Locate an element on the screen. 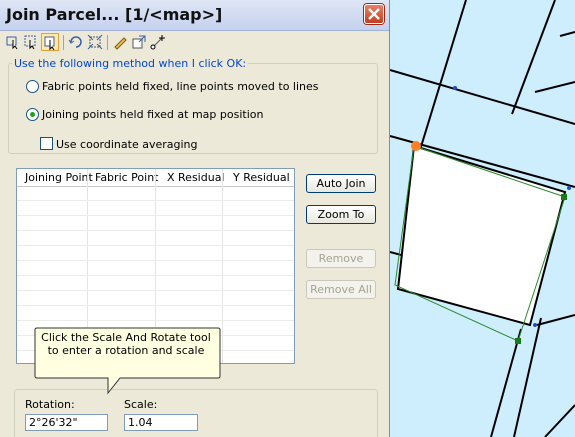  scale-icon is located at coordinates (95, 42).